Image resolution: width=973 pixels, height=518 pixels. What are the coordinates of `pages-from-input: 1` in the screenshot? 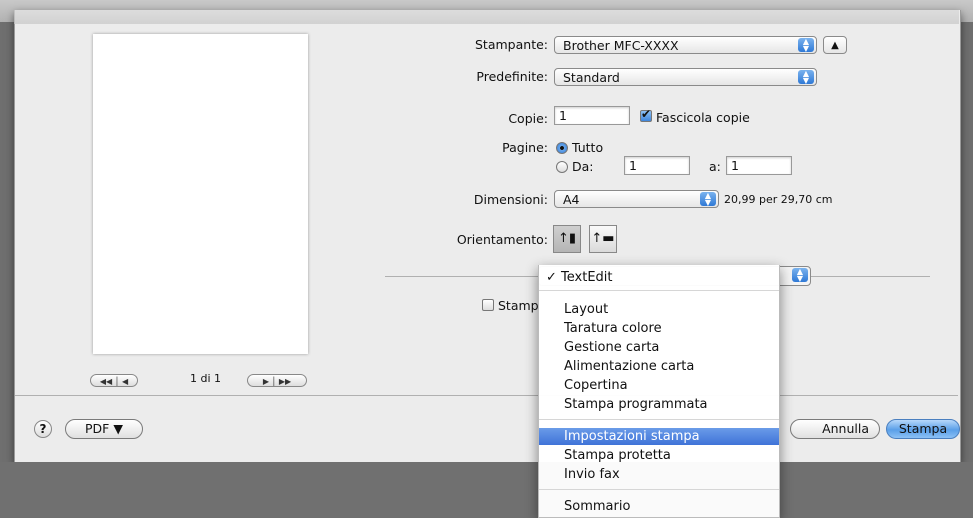 It's located at (657, 165).